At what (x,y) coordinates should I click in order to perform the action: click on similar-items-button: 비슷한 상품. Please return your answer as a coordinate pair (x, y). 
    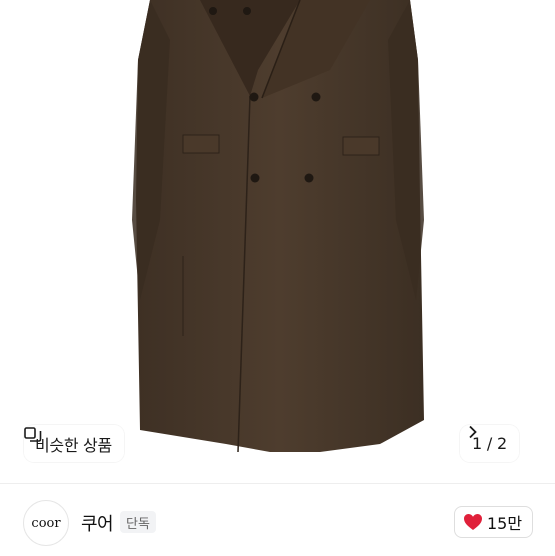
    Looking at the image, I should click on (74, 443).